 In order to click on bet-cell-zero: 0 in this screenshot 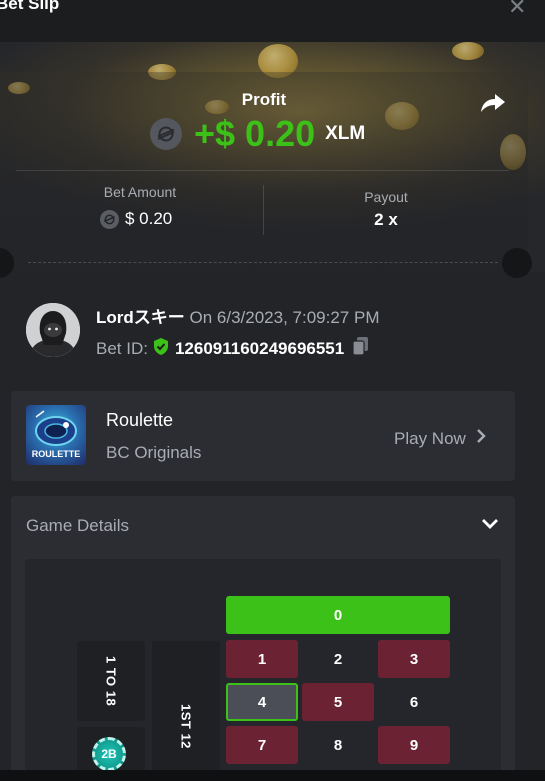, I will do `click(338, 615)`.